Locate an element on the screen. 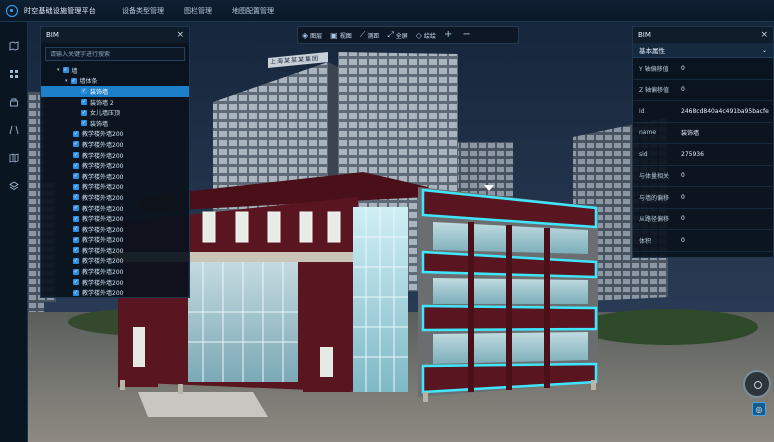 Image resolution: width=774 pixels, height=442 pixels. tree-item: ▾ ✓ 墙 is located at coordinates (115, 70).